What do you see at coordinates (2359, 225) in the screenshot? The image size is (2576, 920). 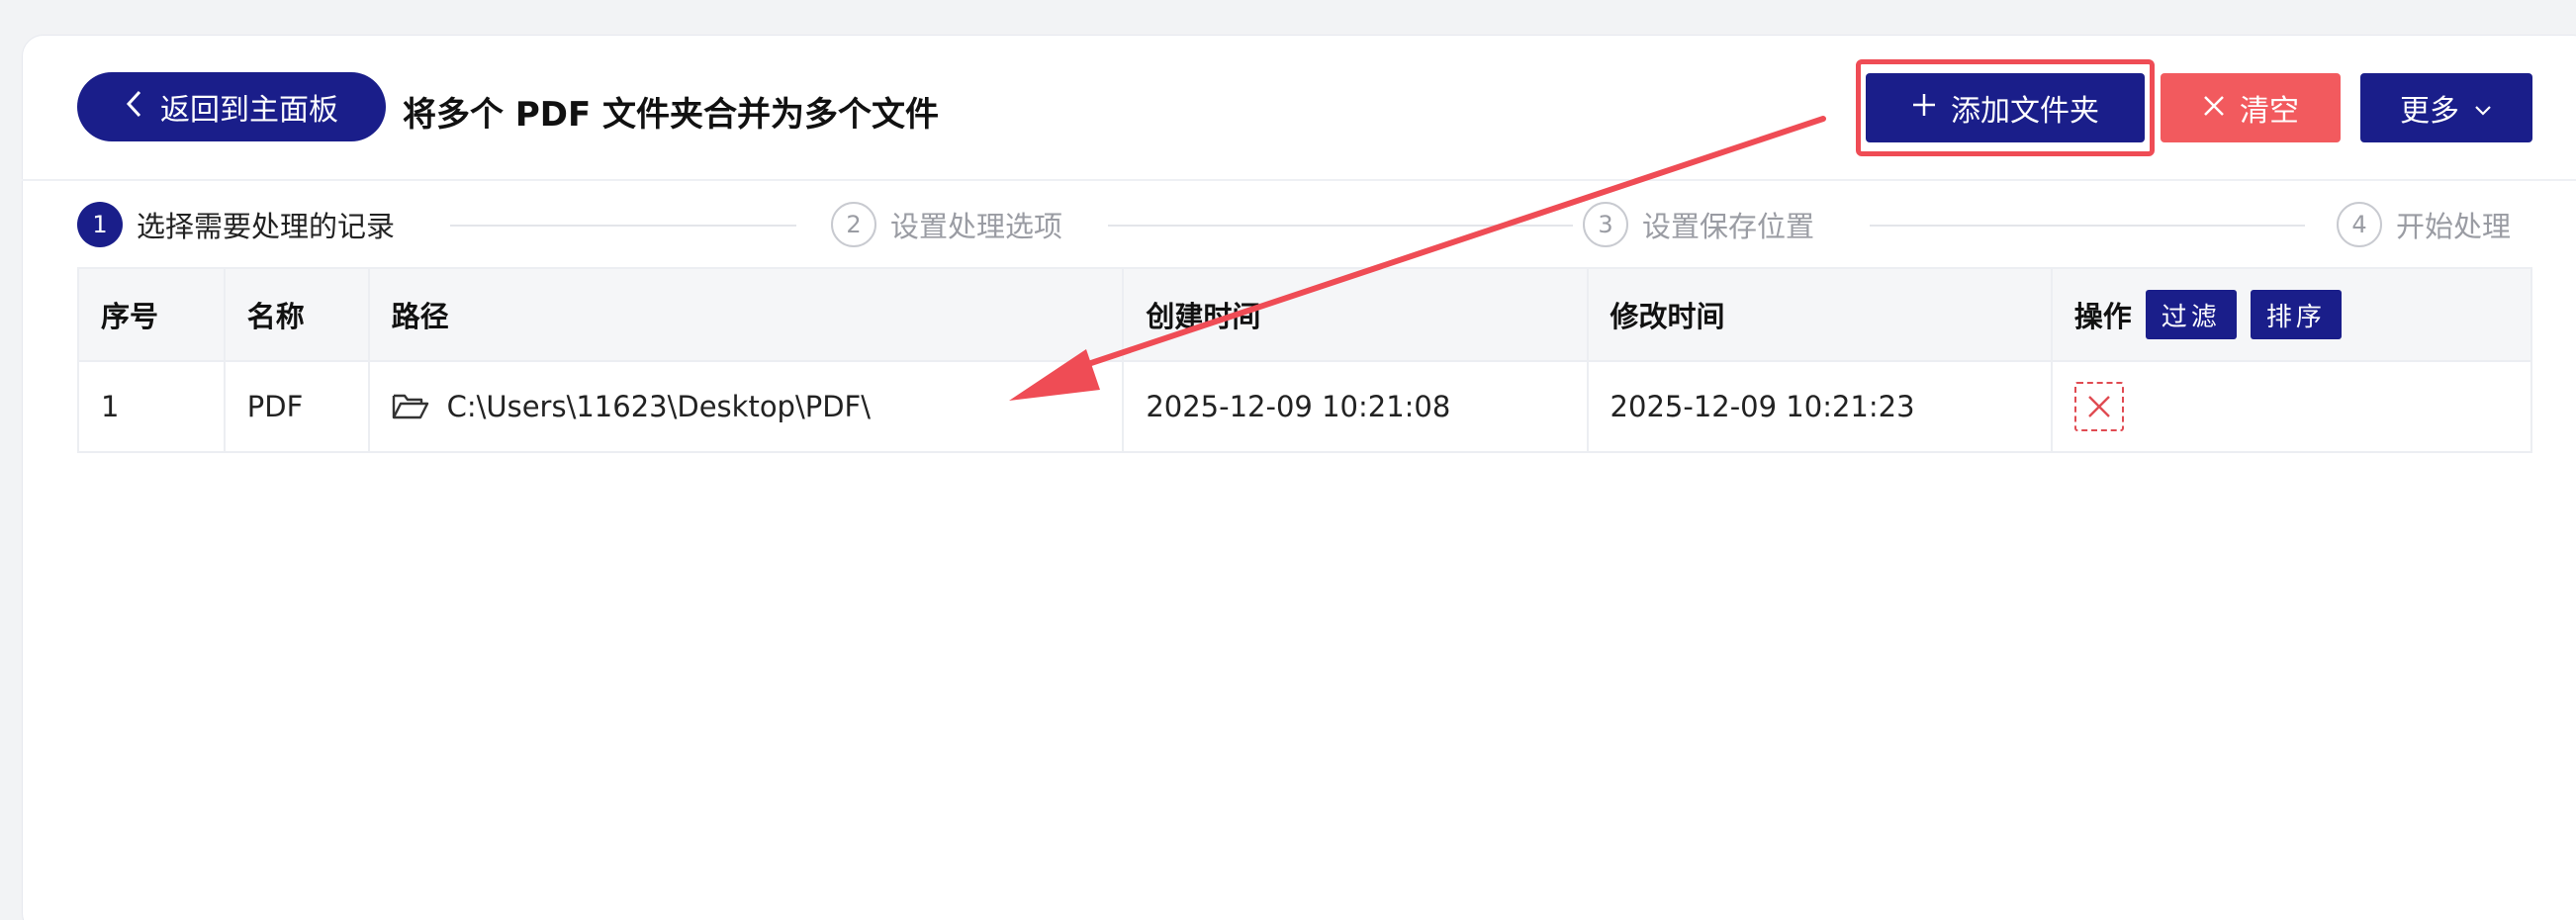 I see `step-number: 4` at bounding box center [2359, 225].